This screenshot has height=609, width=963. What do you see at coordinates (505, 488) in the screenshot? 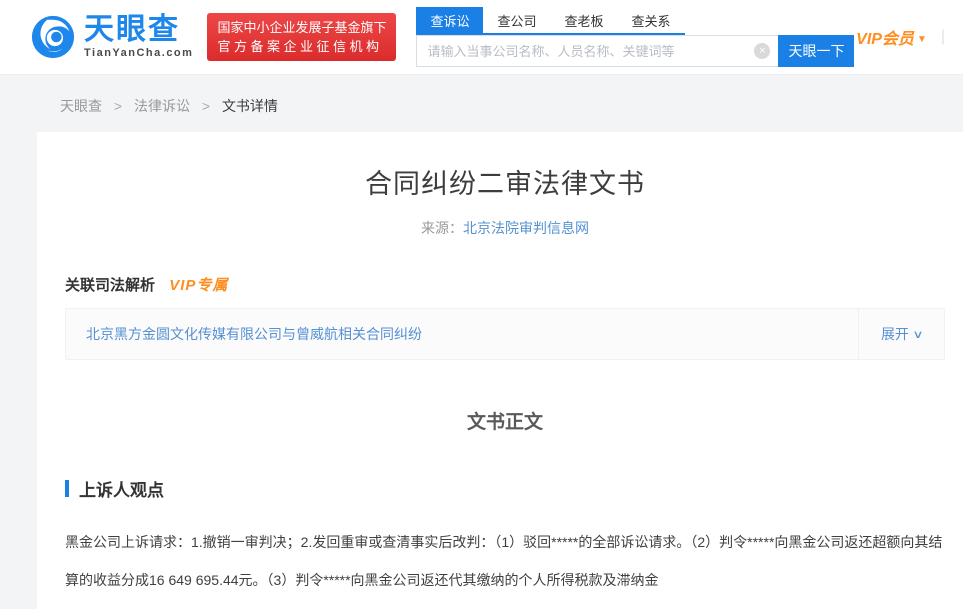
I see `section-head: 上诉人观点` at bounding box center [505, 488].